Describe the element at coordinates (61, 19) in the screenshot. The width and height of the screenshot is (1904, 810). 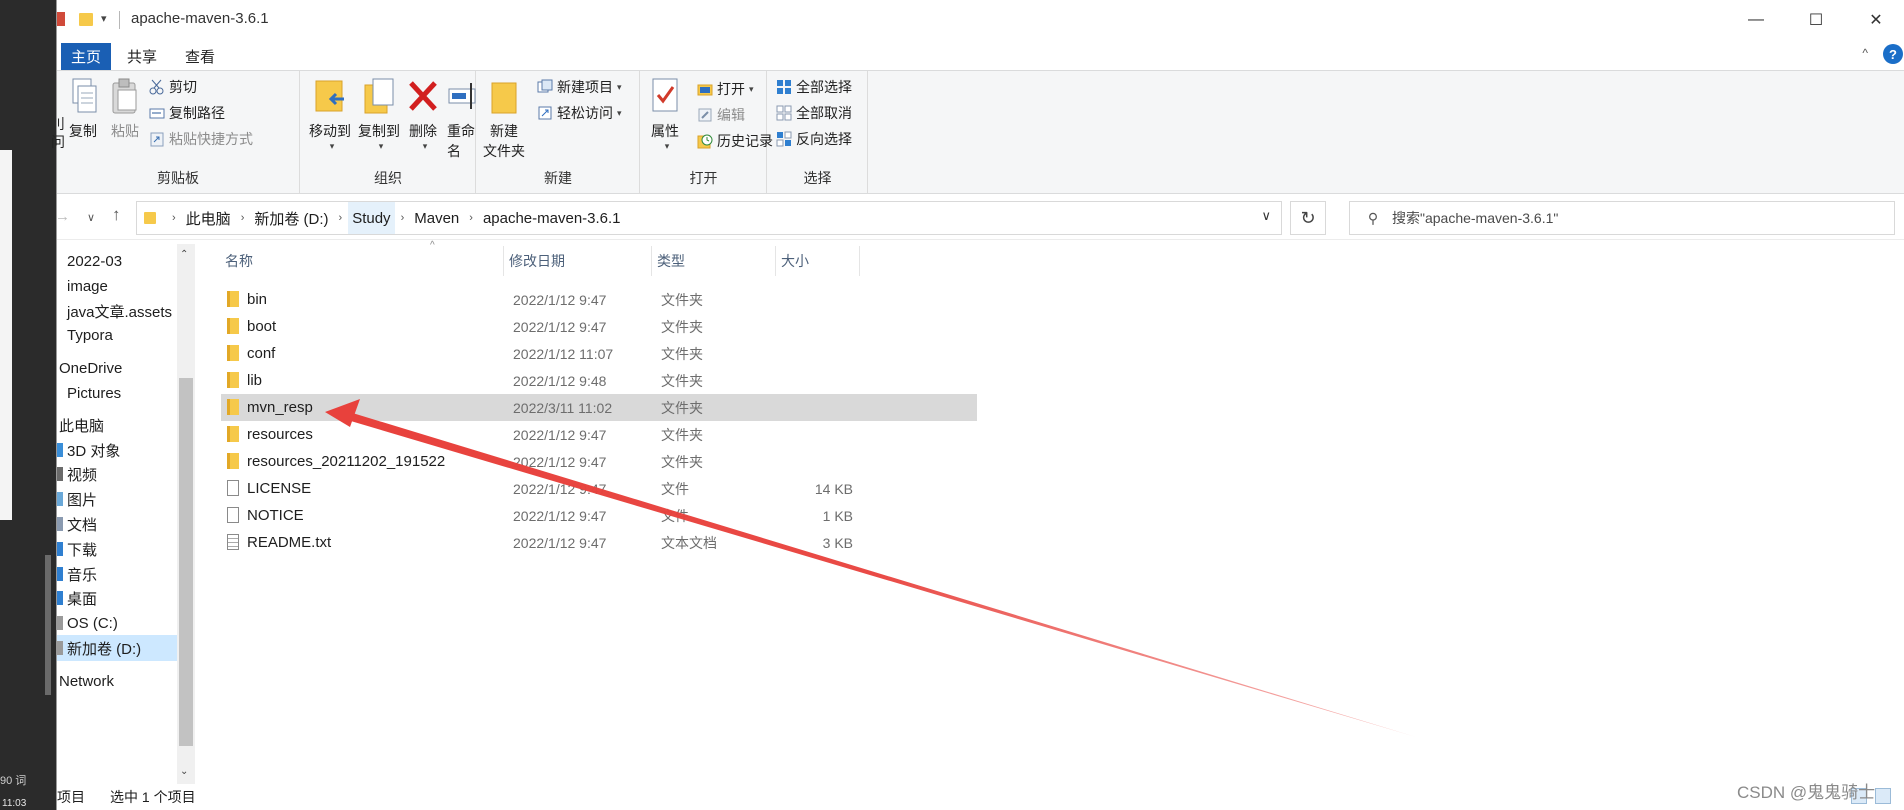
I see `properties-quick-access-icon` at that location.